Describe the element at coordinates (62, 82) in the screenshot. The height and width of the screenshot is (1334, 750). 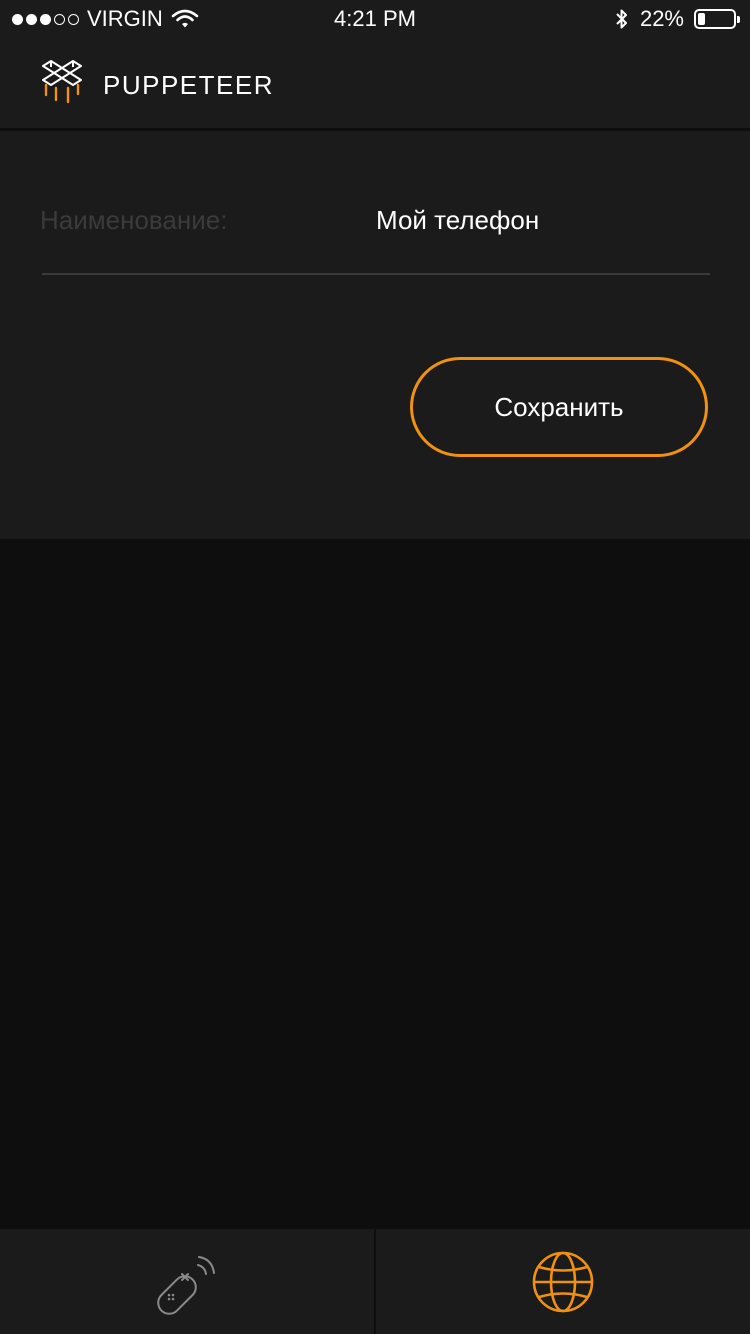
I see `puppeteer-logo-icon` at that location.